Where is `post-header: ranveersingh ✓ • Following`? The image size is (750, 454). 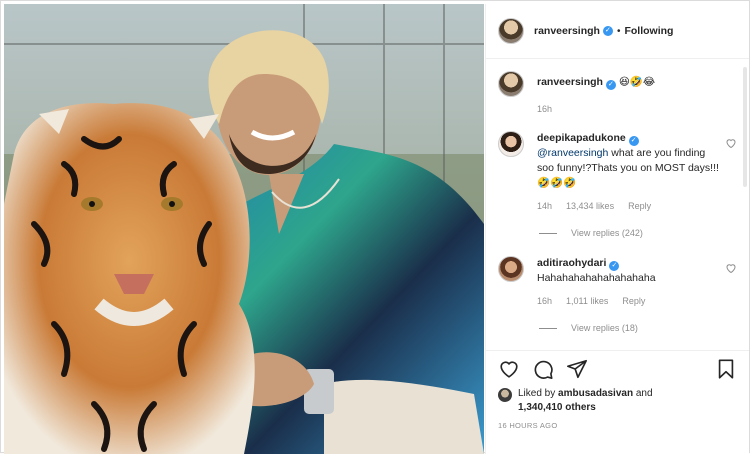 post-header: ranveersingh ✓ • Following is located at coordinates (617, 31).